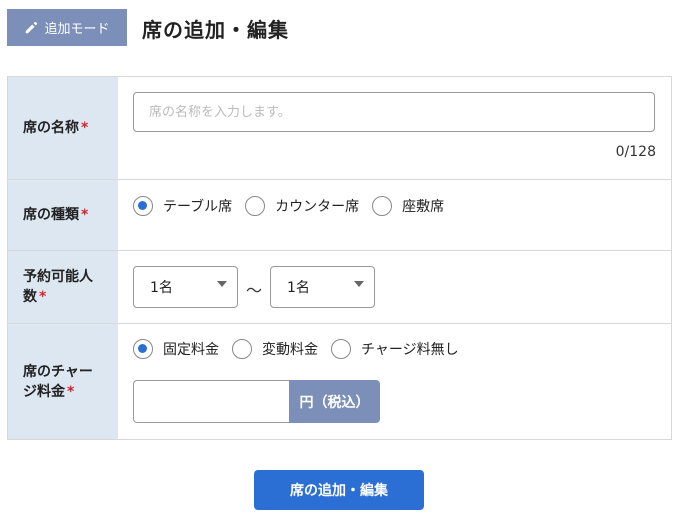 This screenshot has width=693, height=531. Describe the element at coordinates (302, 206) in the screenshot. I see `radio-counter-seat: カウンター席` at that location.